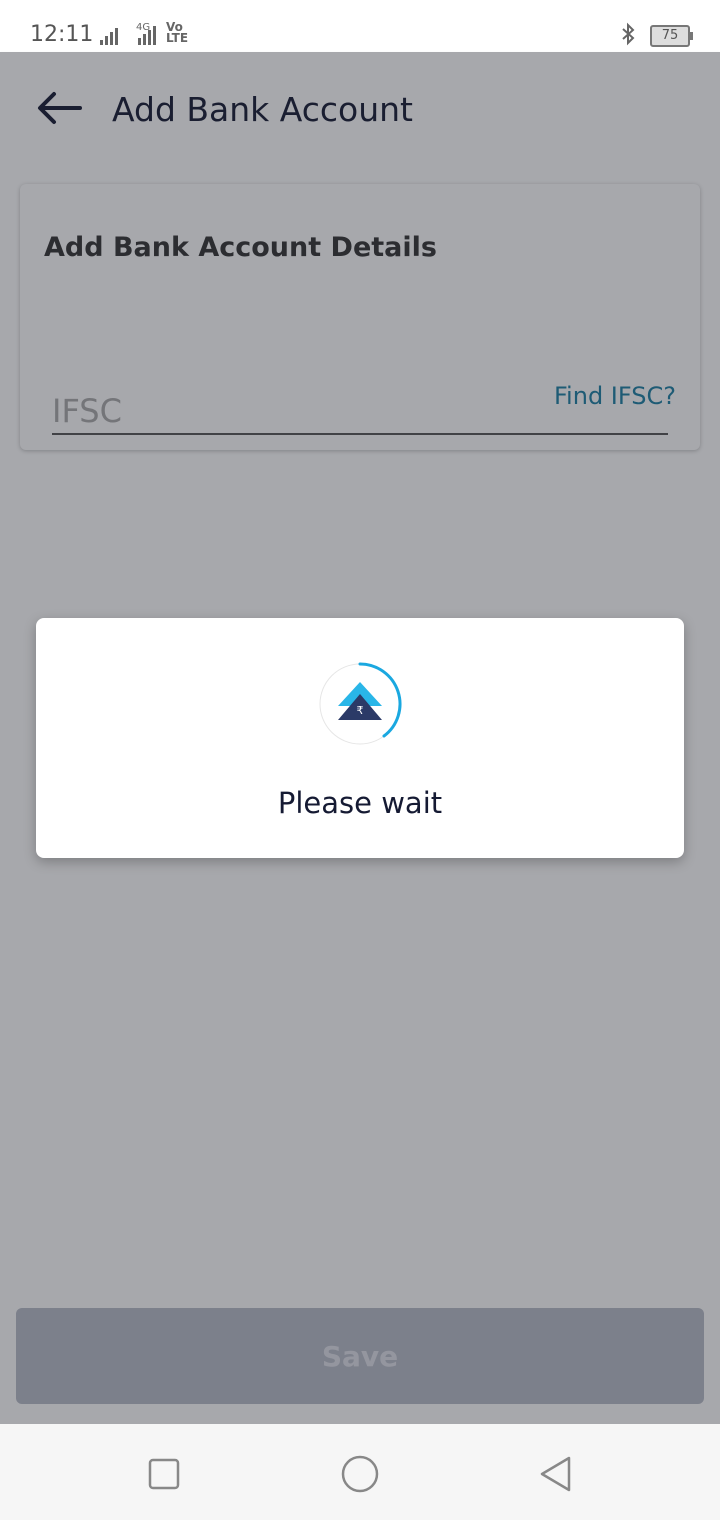 The height and width of the screenshot is (1520, 720). I want to click on status-right: 75, so click(655, 36).